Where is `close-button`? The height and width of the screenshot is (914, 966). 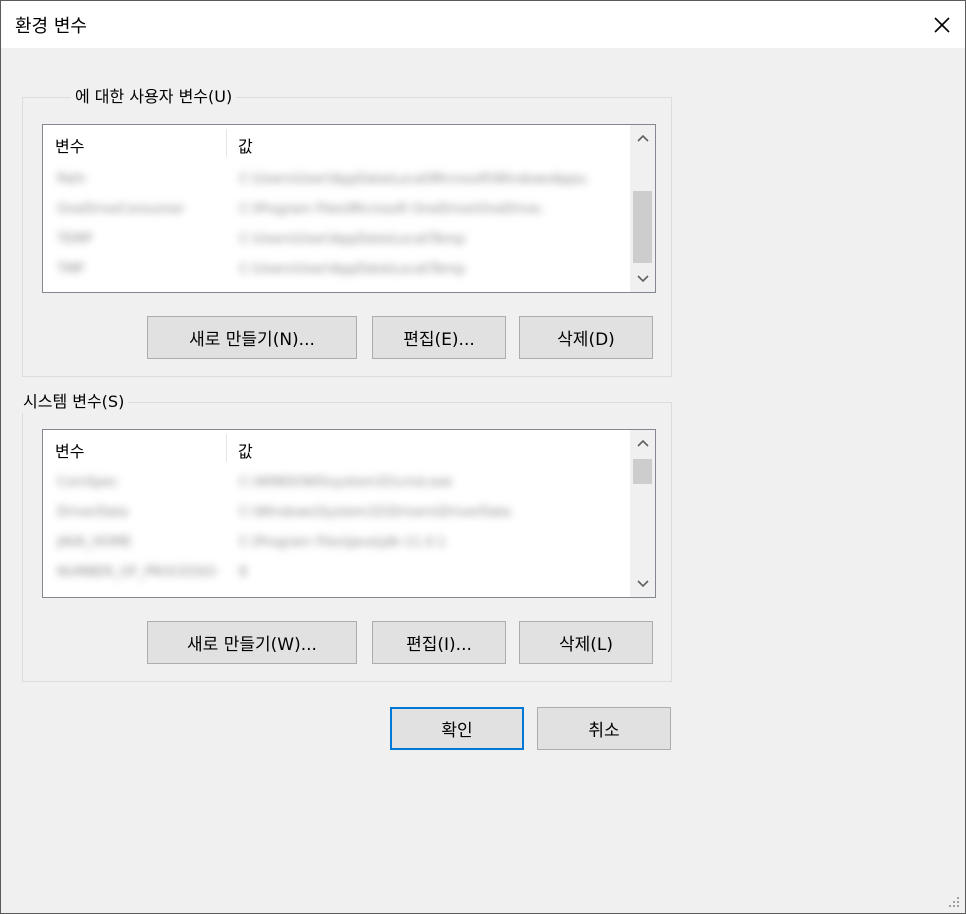
close-button is located at coordinates (942, 24).